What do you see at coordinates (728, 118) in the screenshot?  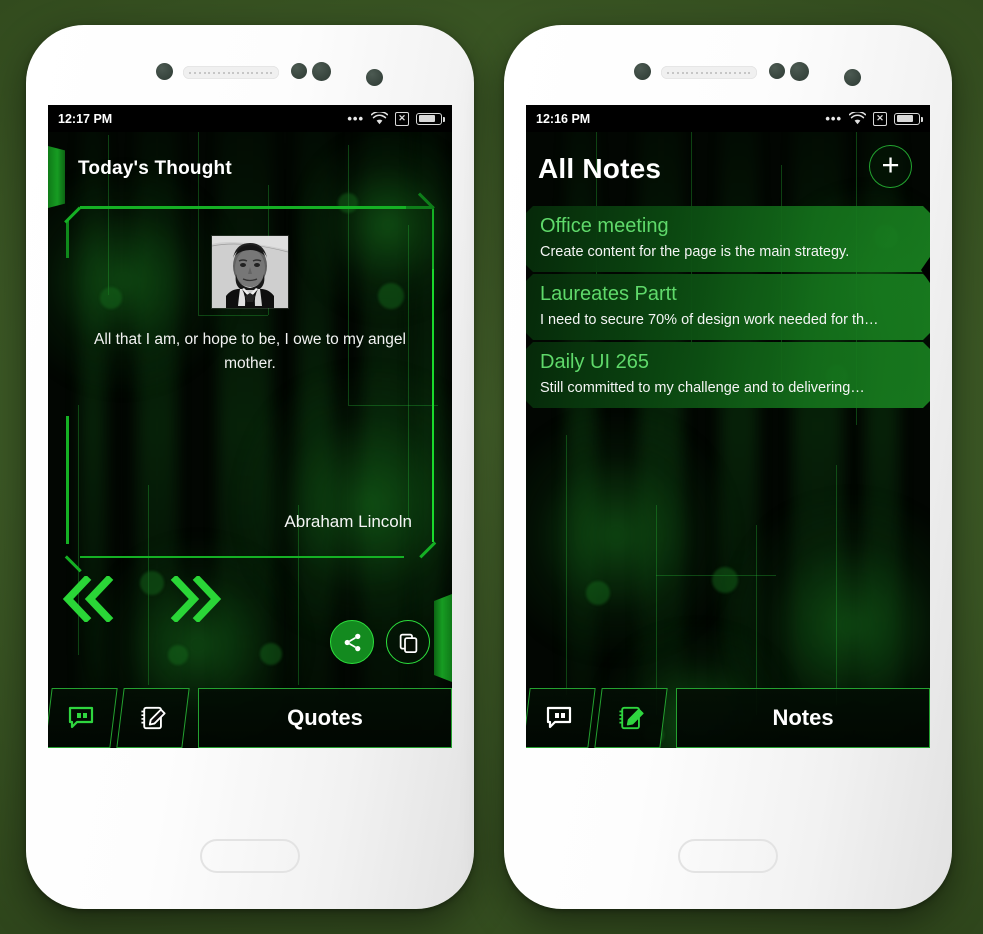 I see `status-bar: 12:16 PM ••• ✕` at bounding box center [728, 118].